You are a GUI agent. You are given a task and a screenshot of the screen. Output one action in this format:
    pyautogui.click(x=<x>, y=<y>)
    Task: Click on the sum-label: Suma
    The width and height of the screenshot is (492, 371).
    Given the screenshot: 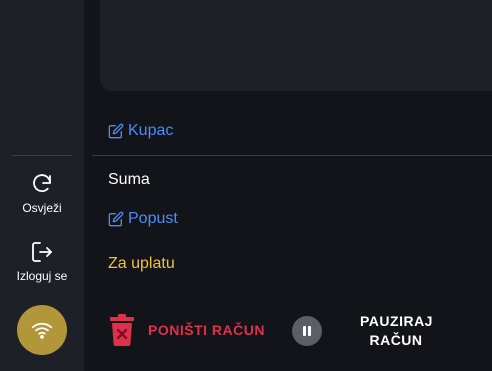 What is the action you would take?
    pyautogui.click(x=129, y=179)
    